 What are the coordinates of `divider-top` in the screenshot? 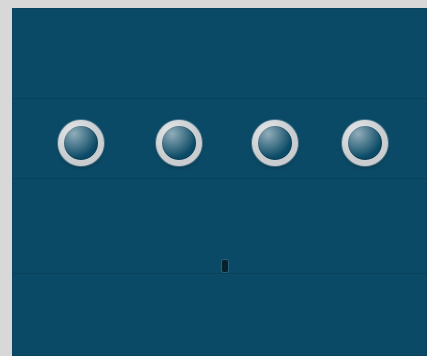 It's located at (219, 98).